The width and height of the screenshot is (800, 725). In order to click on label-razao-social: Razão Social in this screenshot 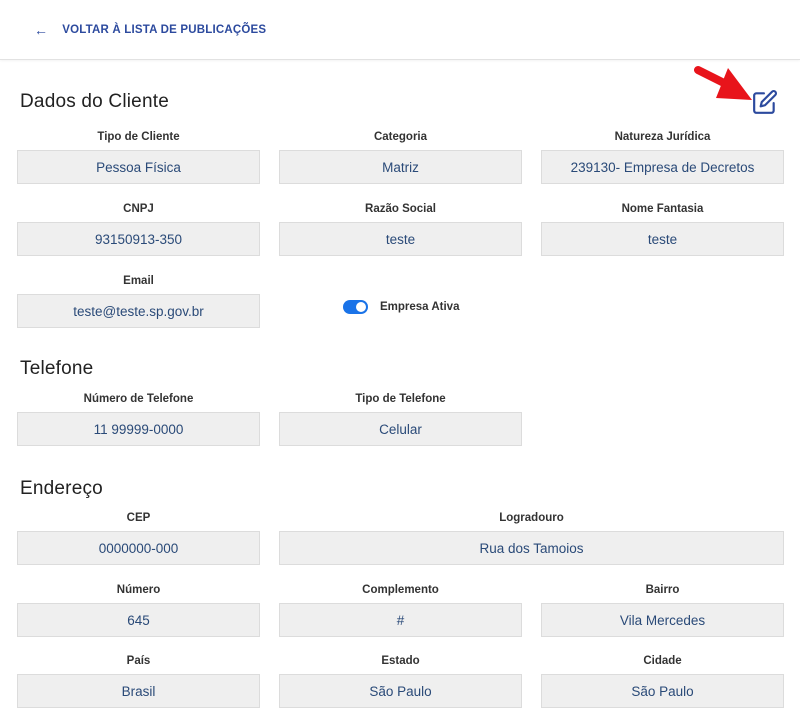, I will do `click(400, 209)`.